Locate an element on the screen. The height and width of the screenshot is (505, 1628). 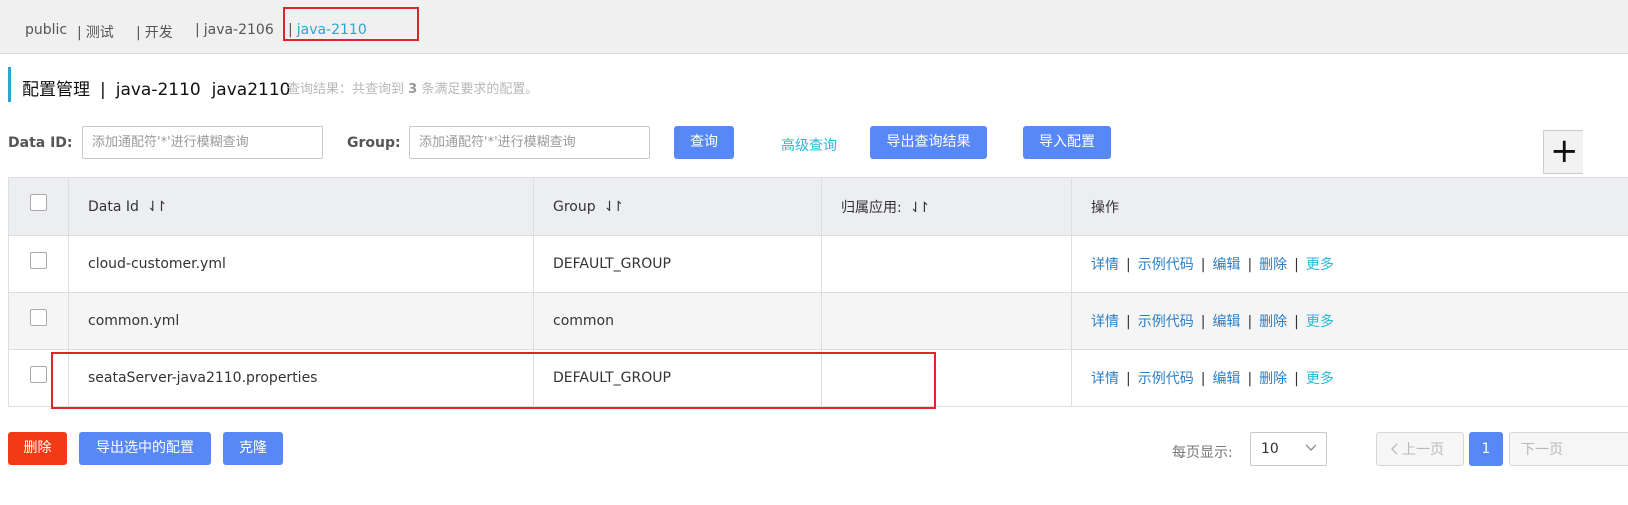
next-page-button: 下一页 is located at coordinates (1568, 449).